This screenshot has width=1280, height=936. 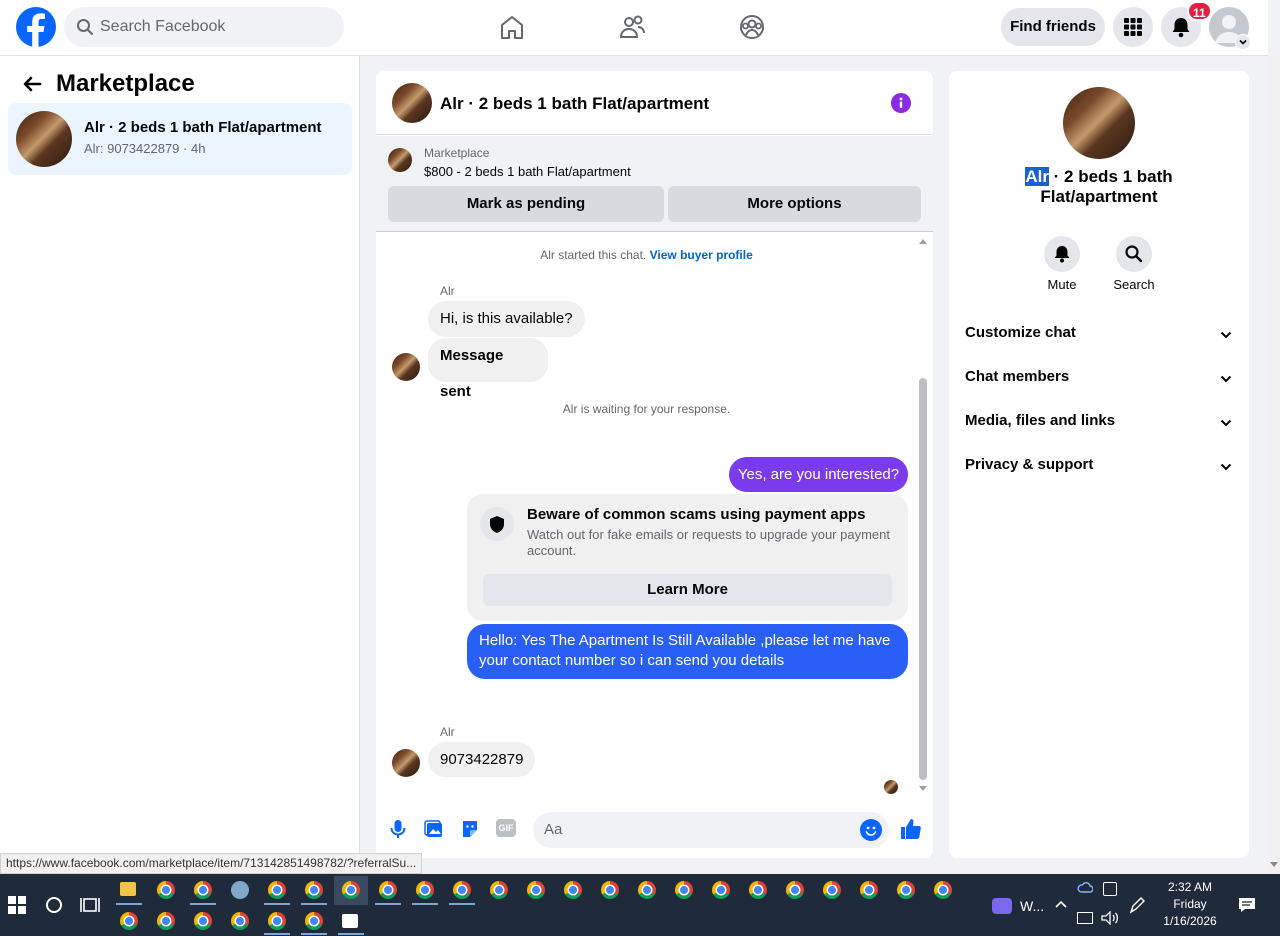 I want to click on photo-attach-icon, so click(x=434, y=829).